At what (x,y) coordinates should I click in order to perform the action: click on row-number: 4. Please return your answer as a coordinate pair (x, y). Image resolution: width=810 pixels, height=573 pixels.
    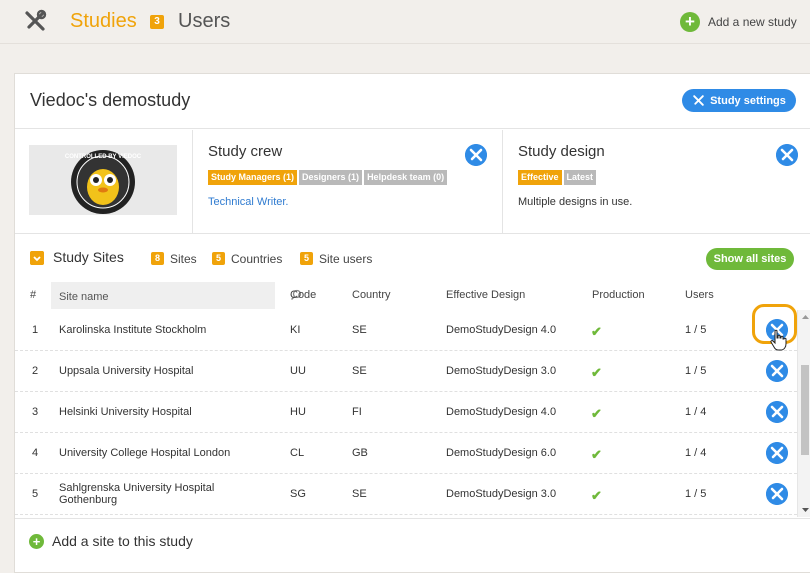
    Looking at the image, I should click on (35, 453).